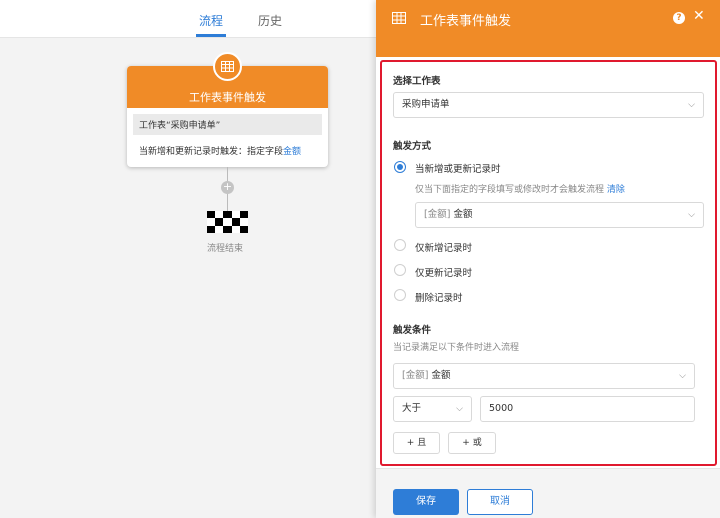  I want to click on tab-history: 历史, so click(270, 20).